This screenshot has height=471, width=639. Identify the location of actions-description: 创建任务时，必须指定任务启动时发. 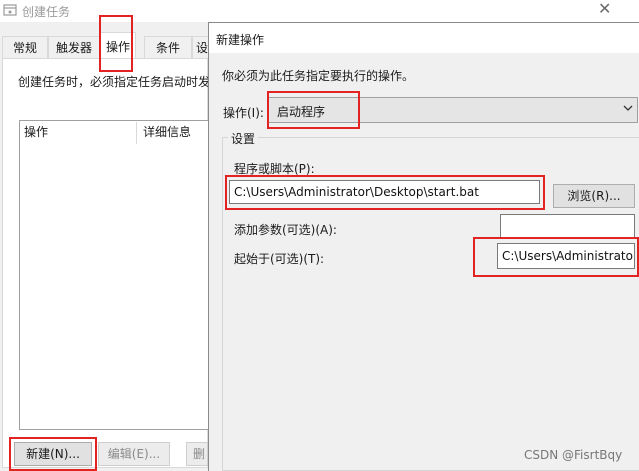
(114, 82).